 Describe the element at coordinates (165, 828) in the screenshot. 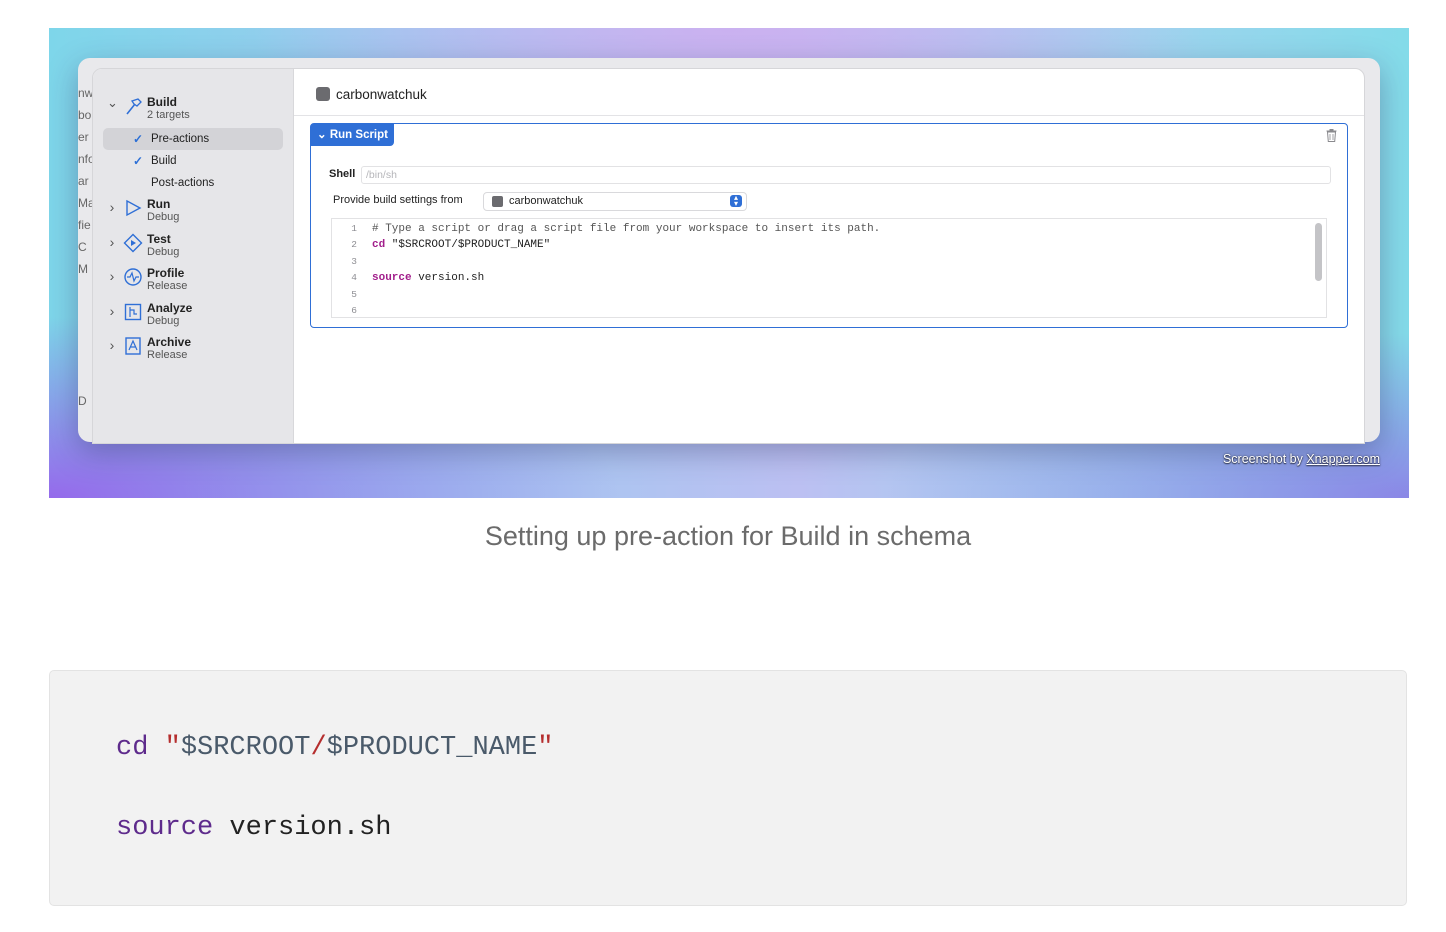

I see `code-cmd-source: source` at that location.